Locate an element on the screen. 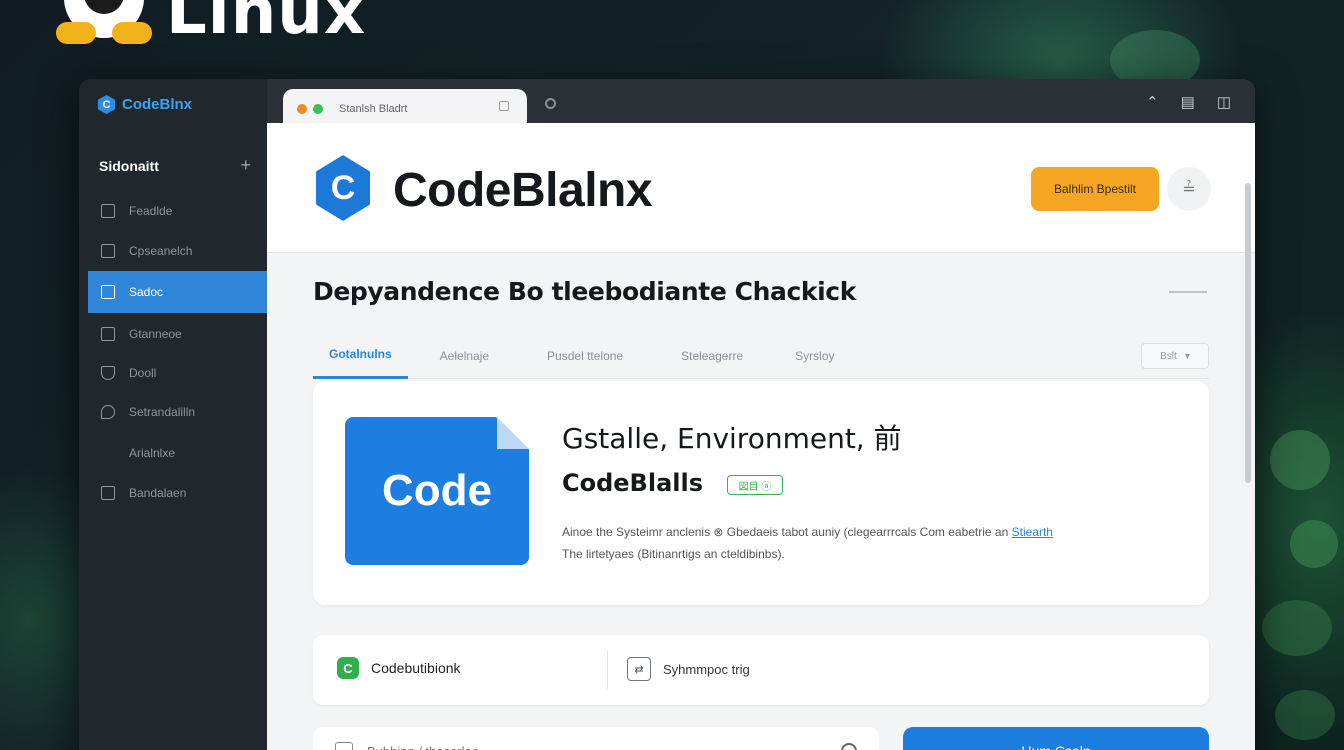 Image resolution: width=1344 pixels, height=750 pixels. terminal-icon is located at coordinates (108, 292).